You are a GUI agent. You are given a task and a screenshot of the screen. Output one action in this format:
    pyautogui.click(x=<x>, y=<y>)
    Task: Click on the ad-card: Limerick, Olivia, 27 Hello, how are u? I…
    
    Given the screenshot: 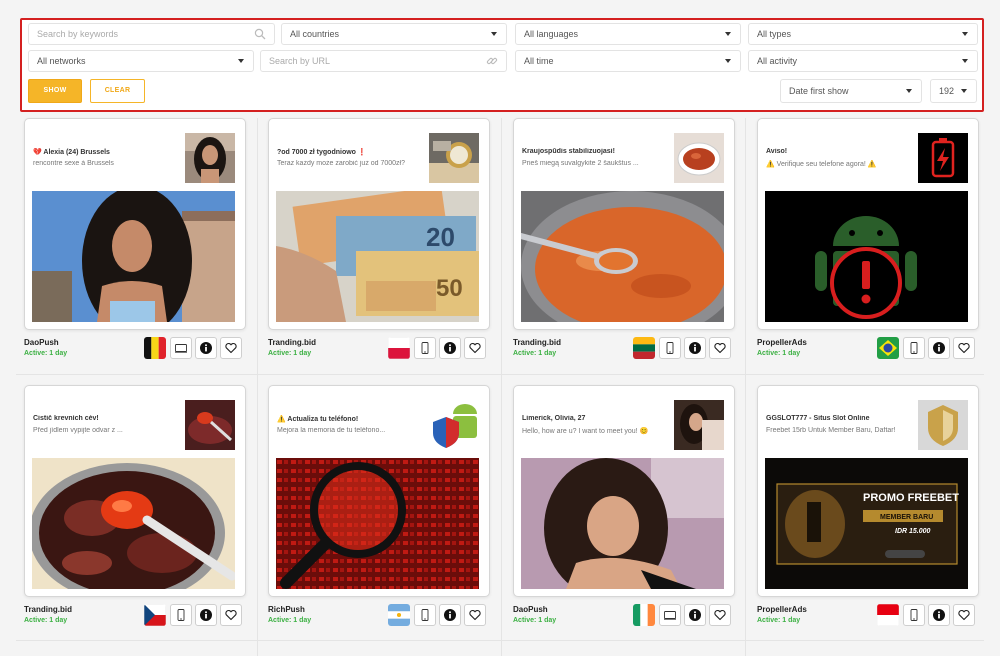 What is the action you would take?
    pyautogui.click(x=631, y=511)
    